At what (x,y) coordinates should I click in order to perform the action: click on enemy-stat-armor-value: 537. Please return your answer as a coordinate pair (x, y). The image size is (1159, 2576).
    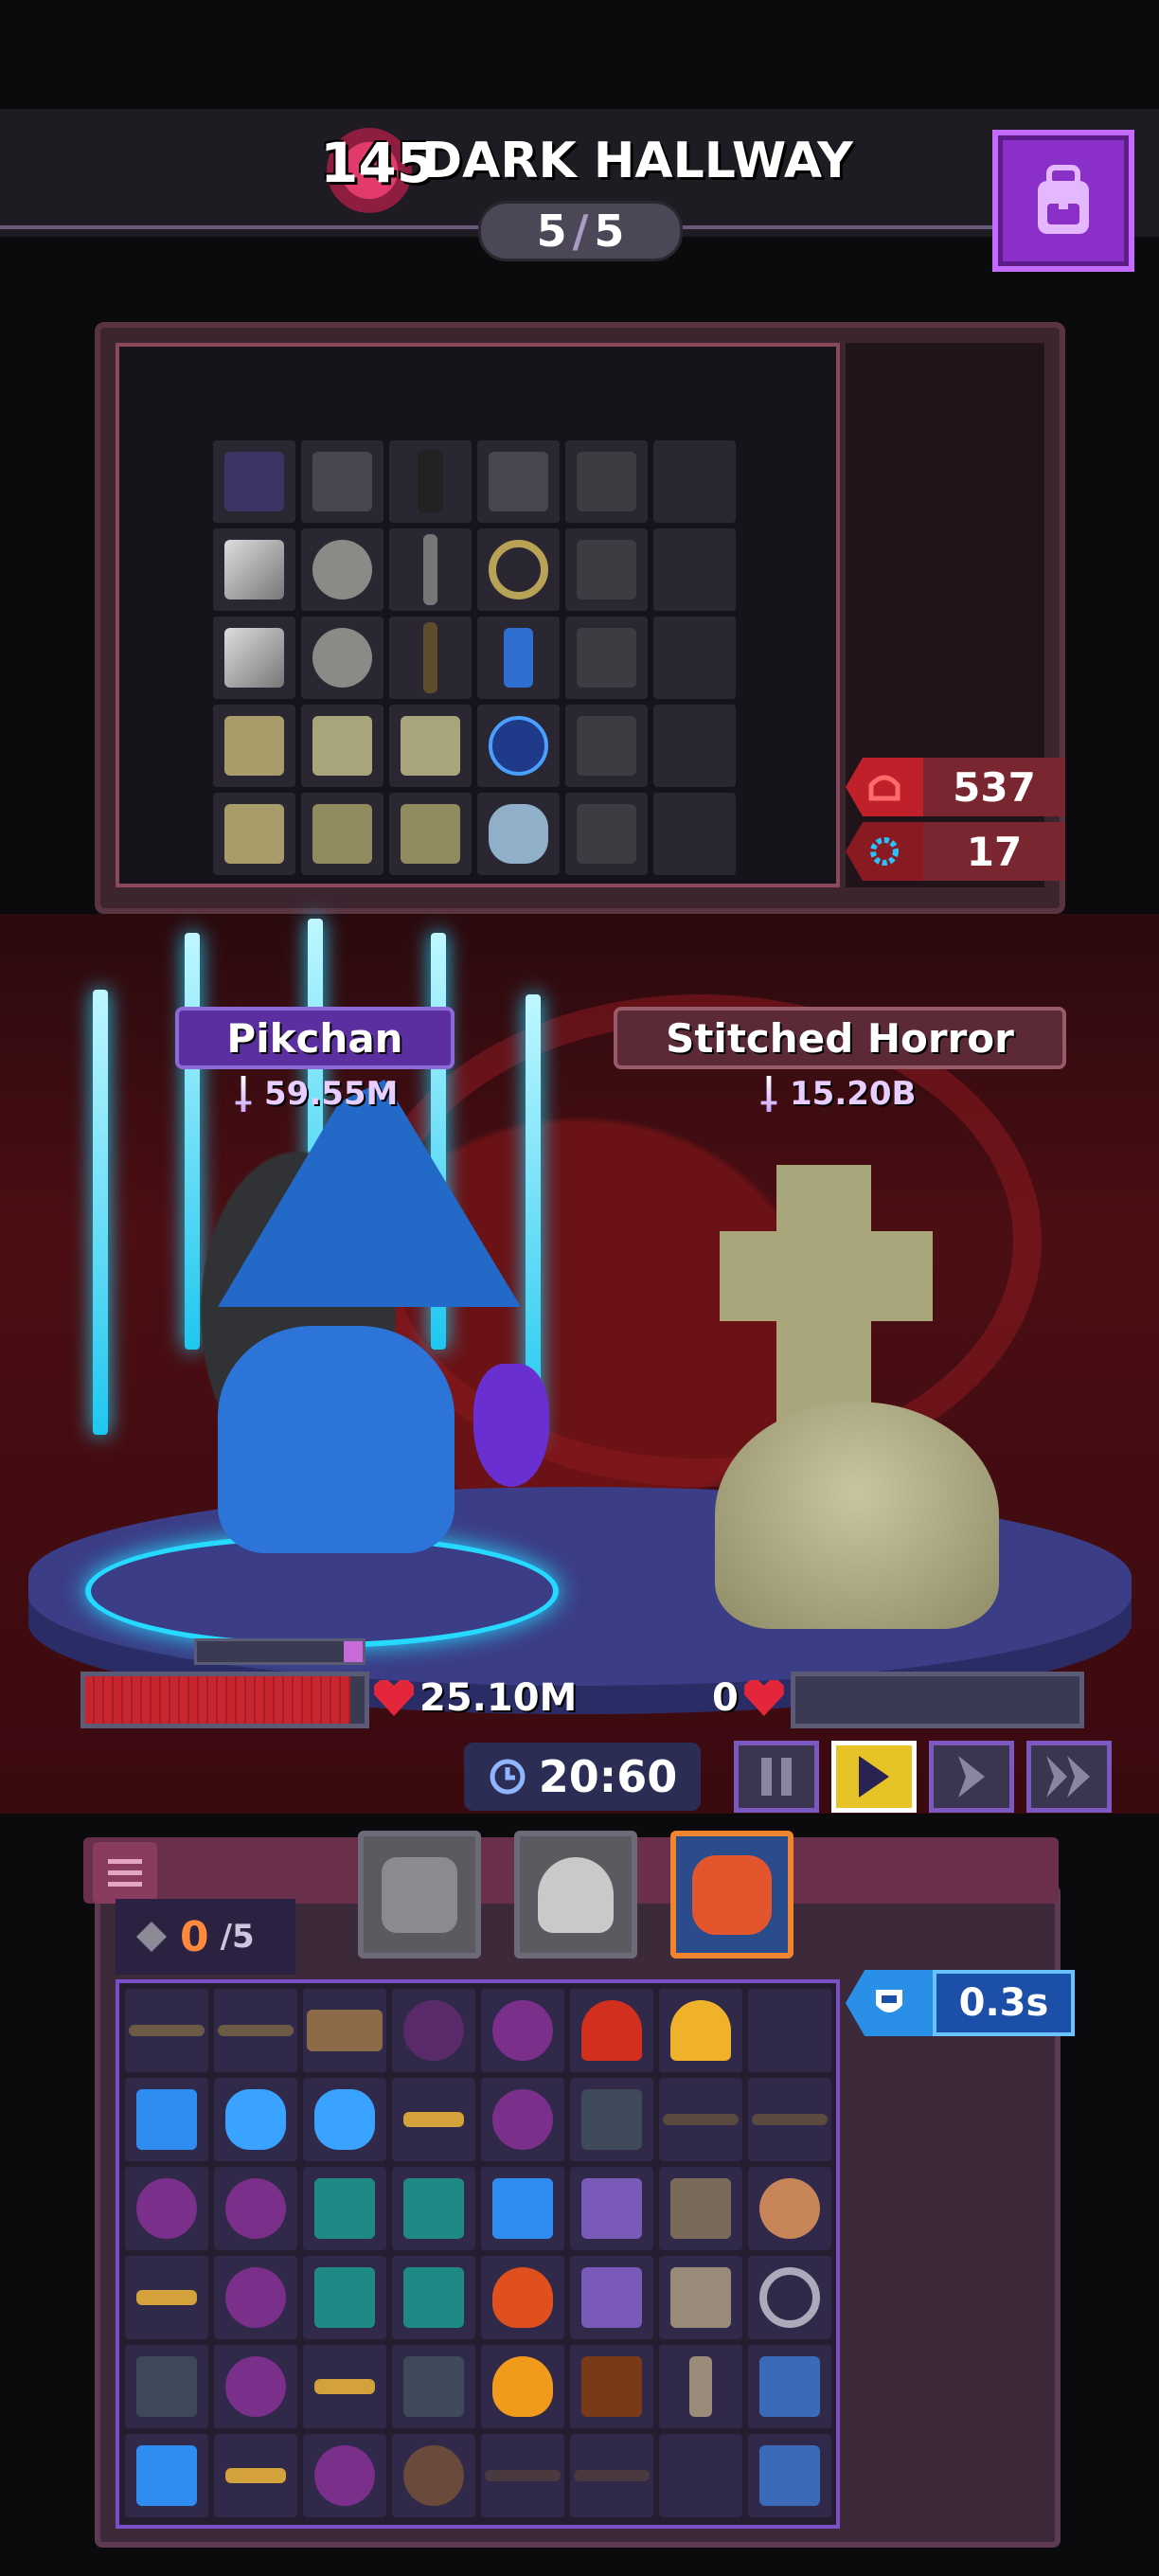
    Looking at the image, I should click on (994, 787).